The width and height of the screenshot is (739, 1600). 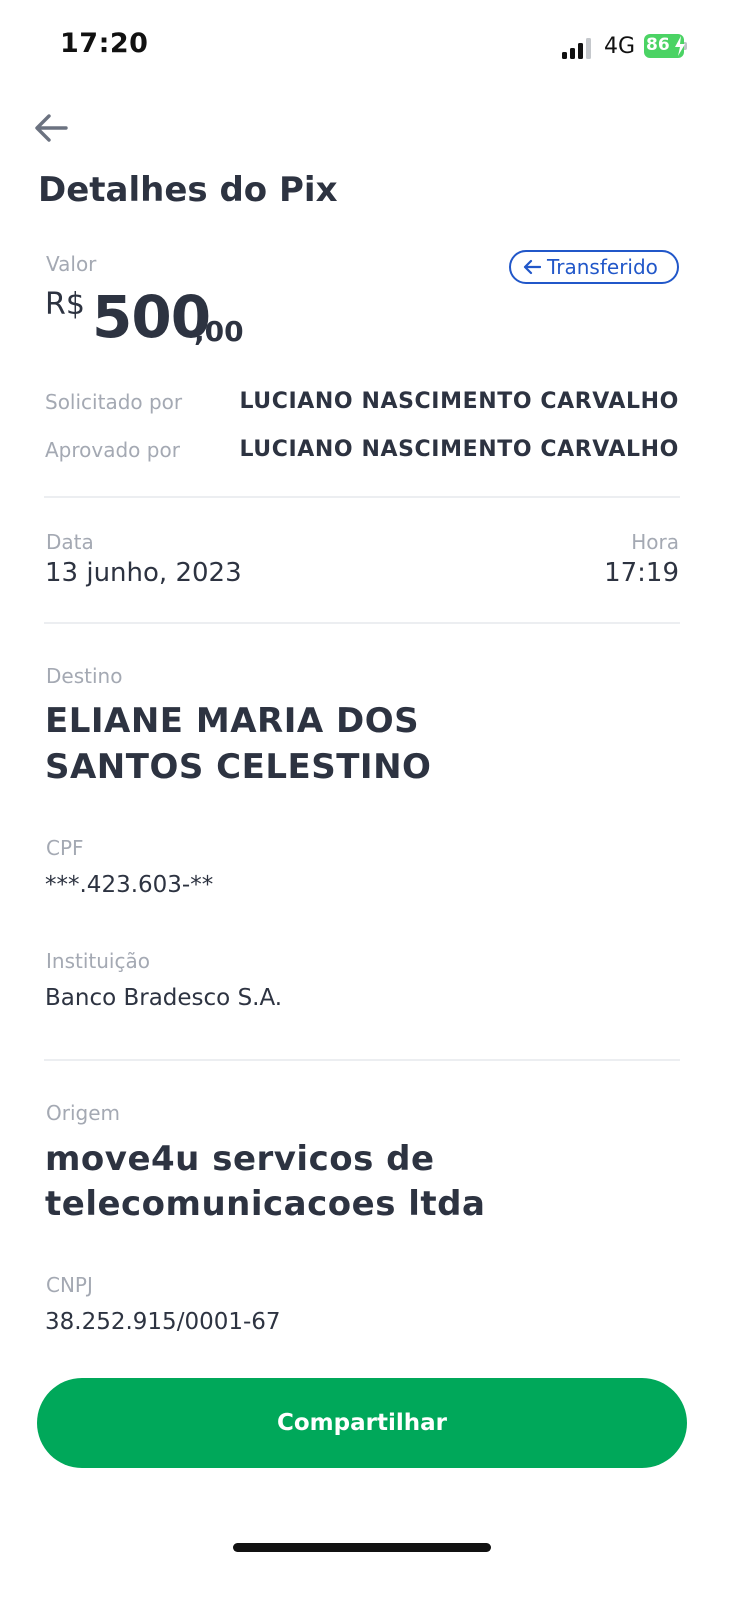 I want to click on date-value: 13 junho, 2023, so click(x=143, y=573).